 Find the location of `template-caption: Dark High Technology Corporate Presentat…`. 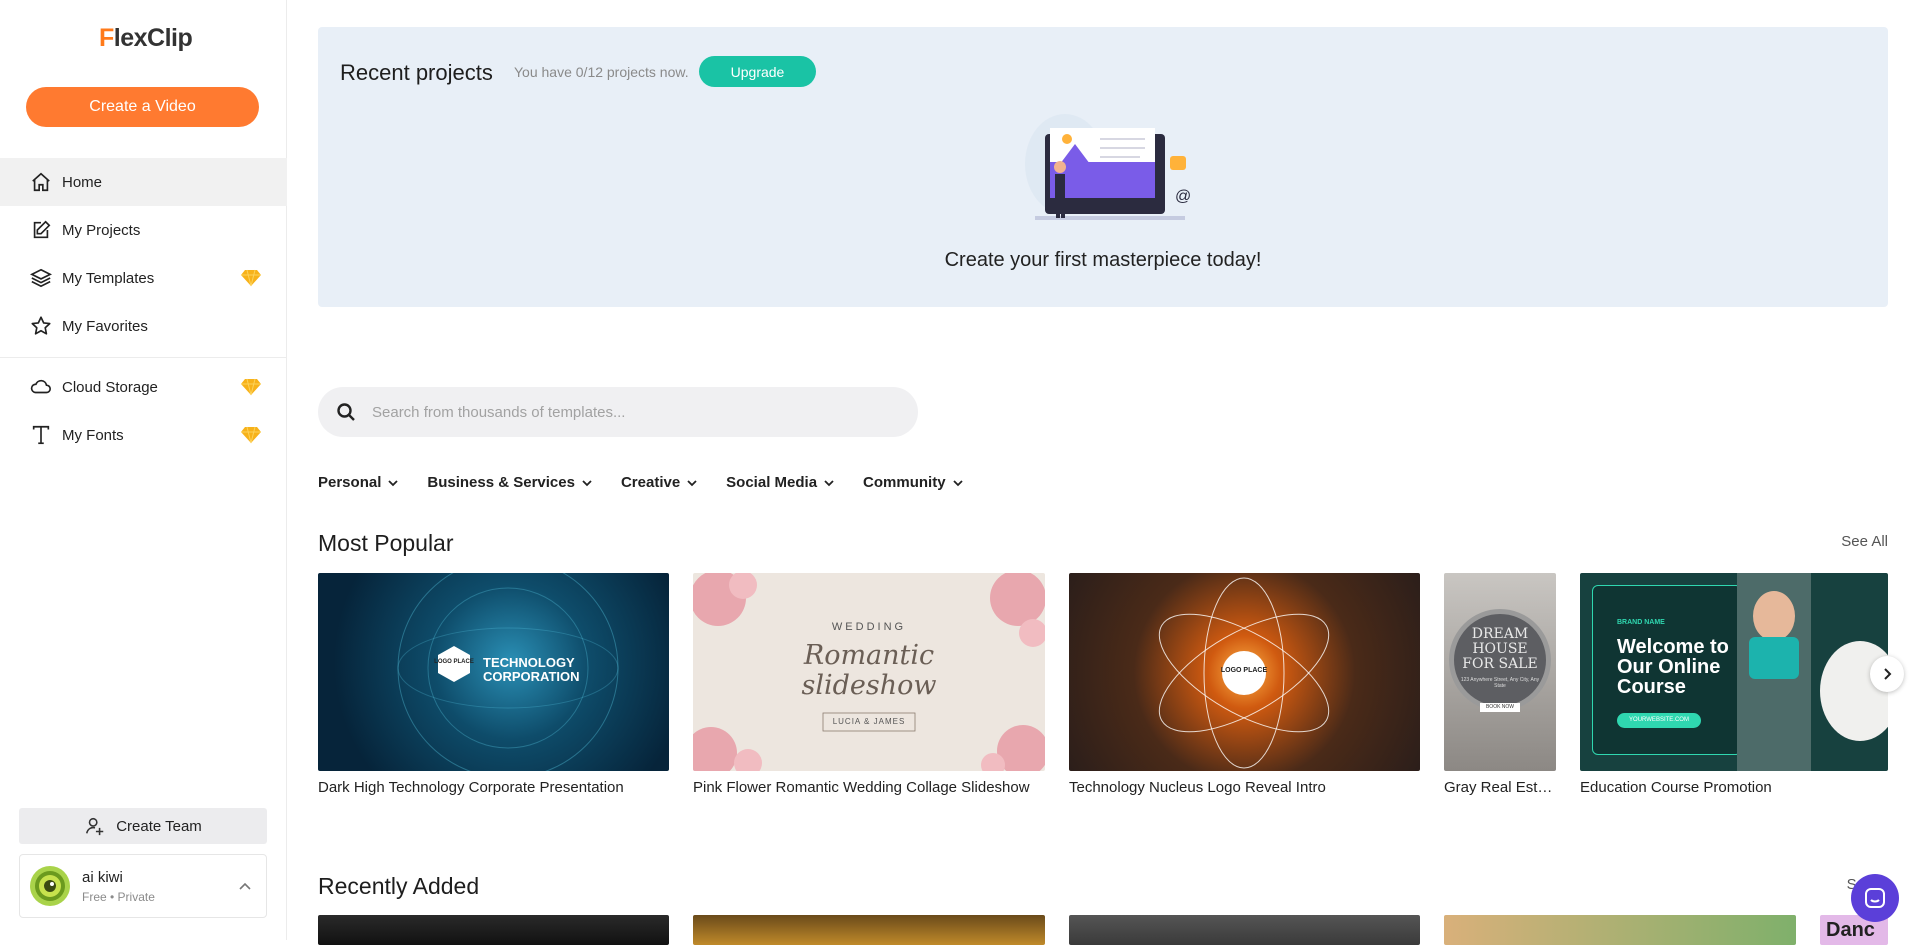

template-caption: Dark High Technology Corporate Presentat… is located at coordinates (471, 787).